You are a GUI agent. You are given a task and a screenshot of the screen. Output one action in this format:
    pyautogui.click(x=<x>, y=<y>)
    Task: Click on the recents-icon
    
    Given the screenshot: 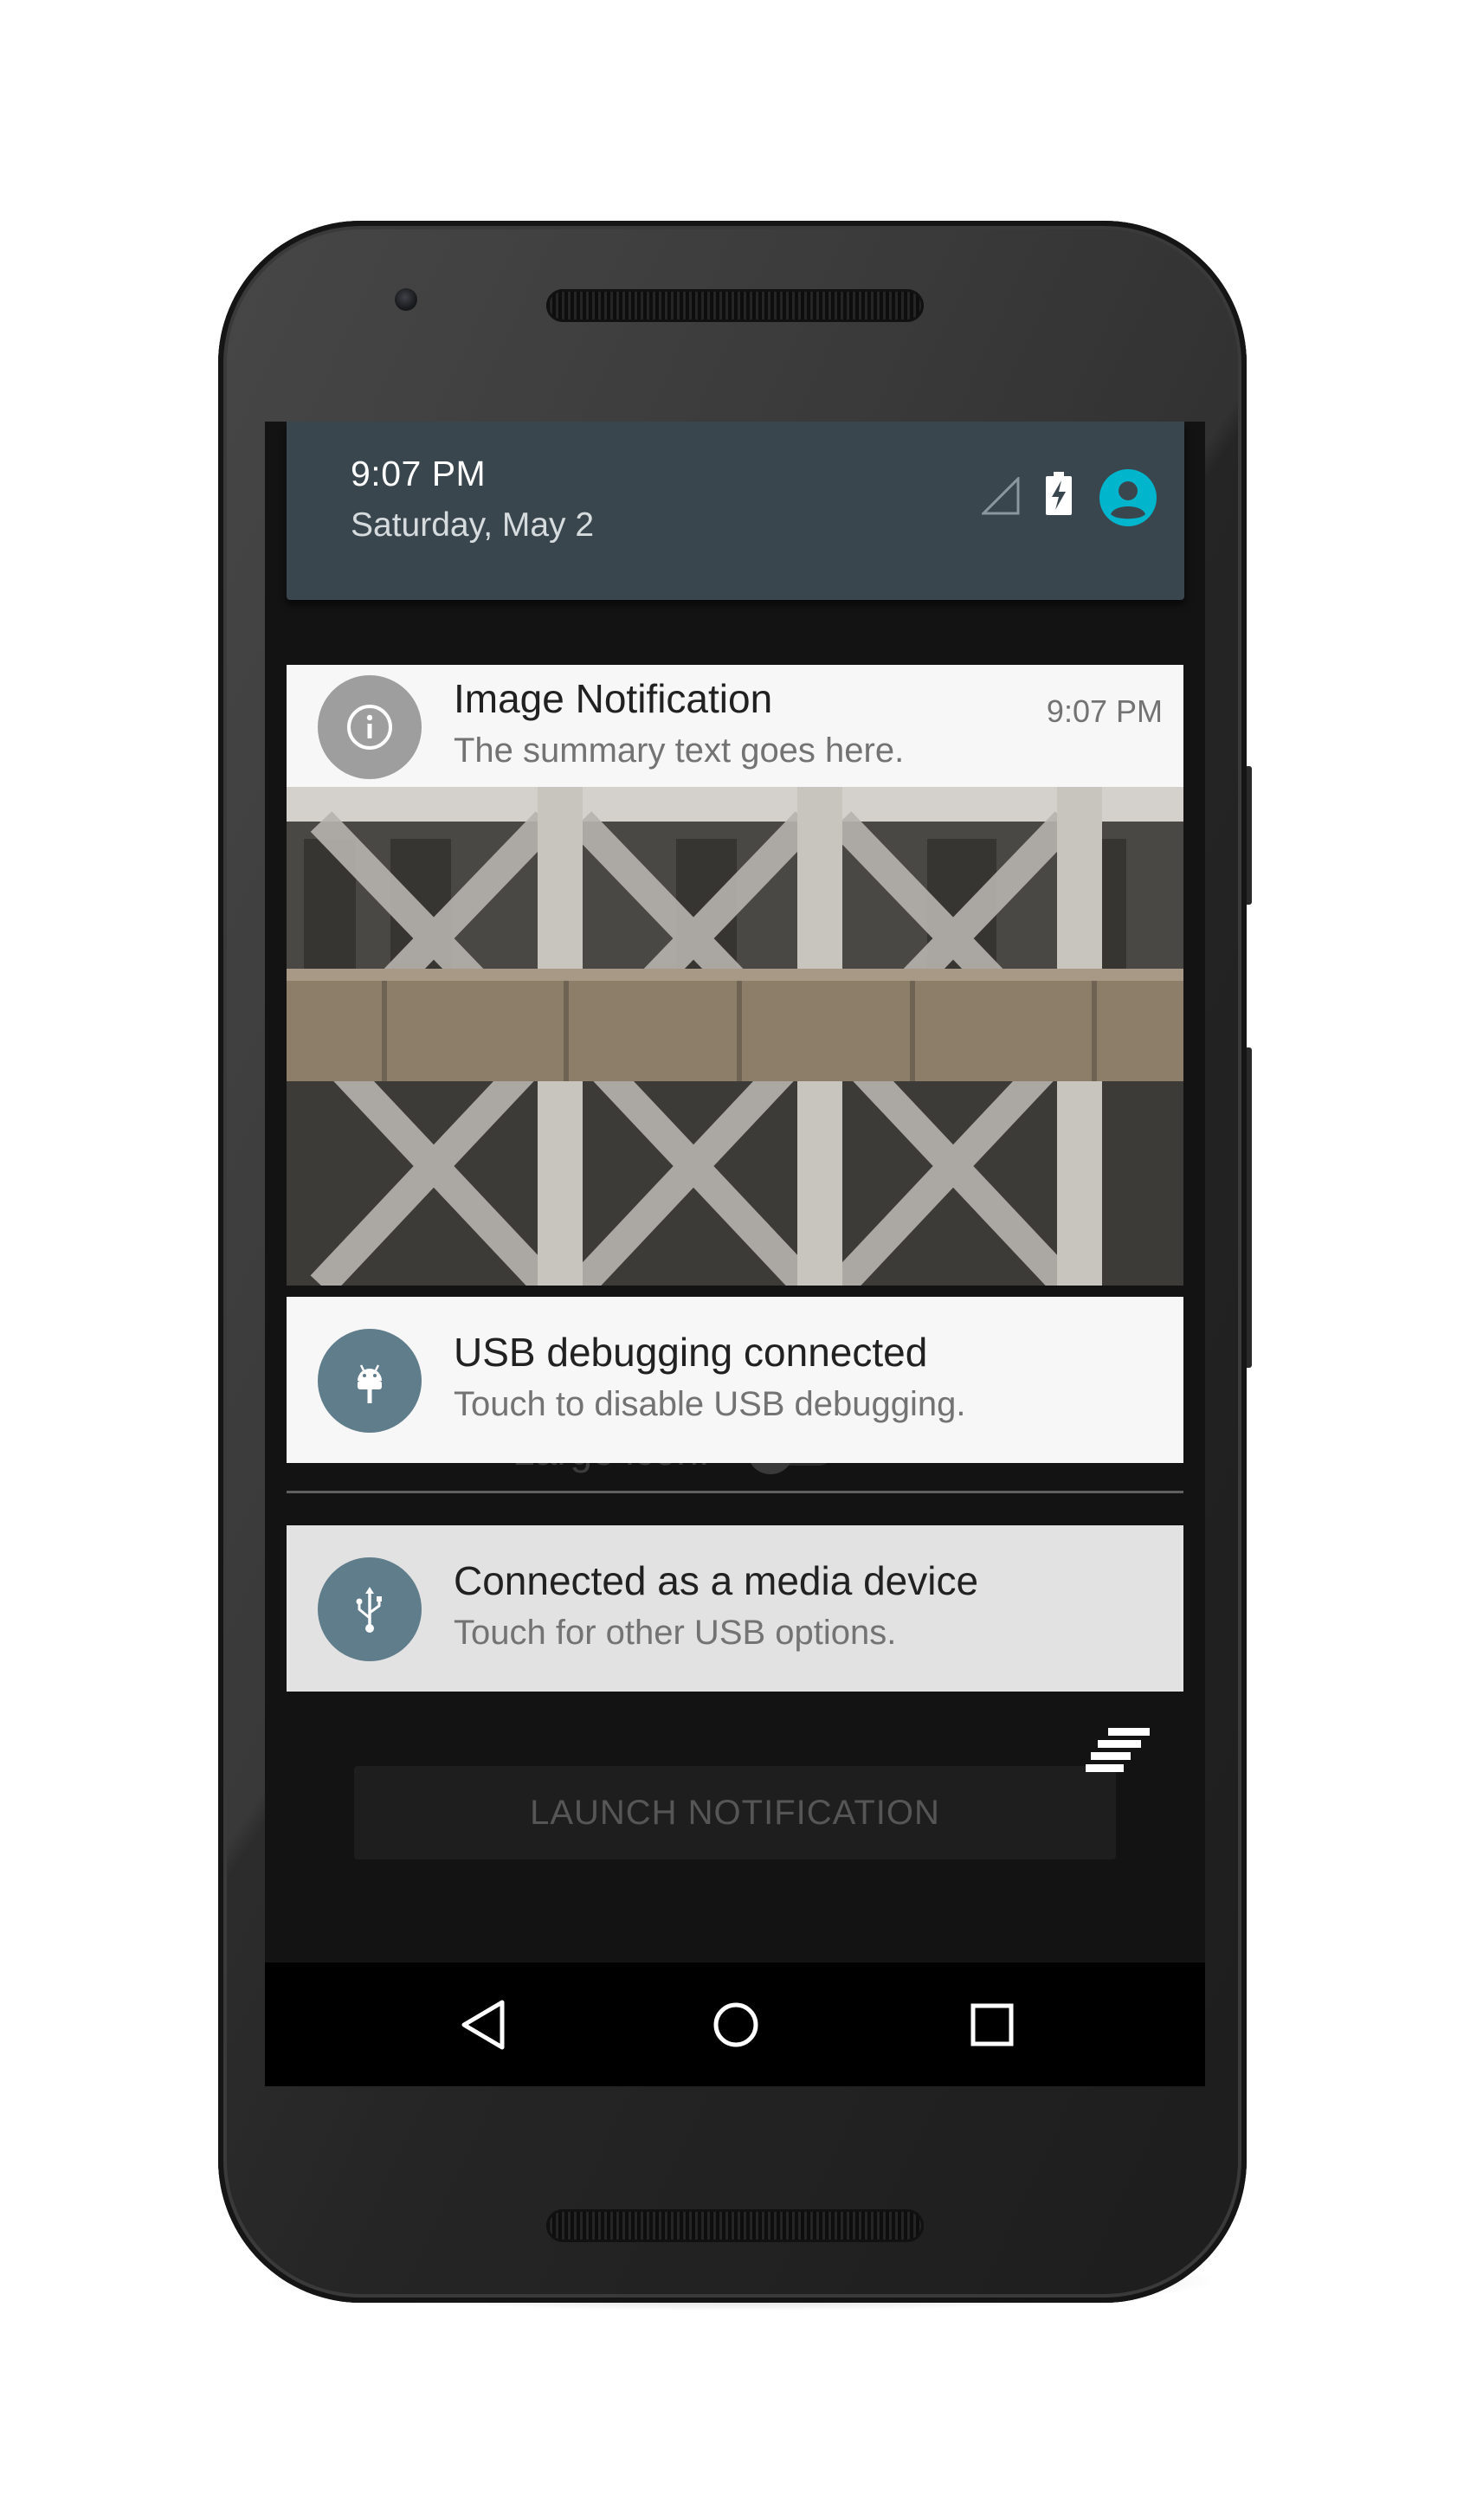 What is the action you would take?
    pyautogui.click(x=992, y=2024)
    